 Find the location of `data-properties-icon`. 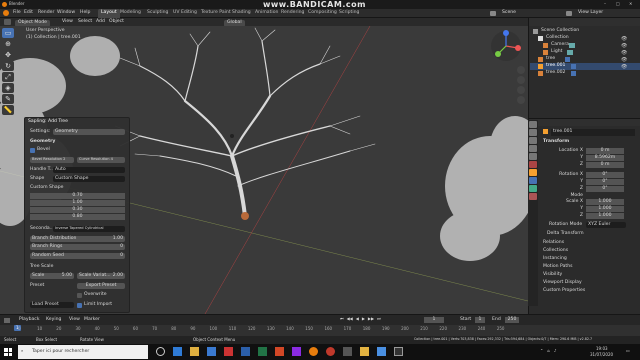

data-properties-icon is located at coordinates (533, 188).